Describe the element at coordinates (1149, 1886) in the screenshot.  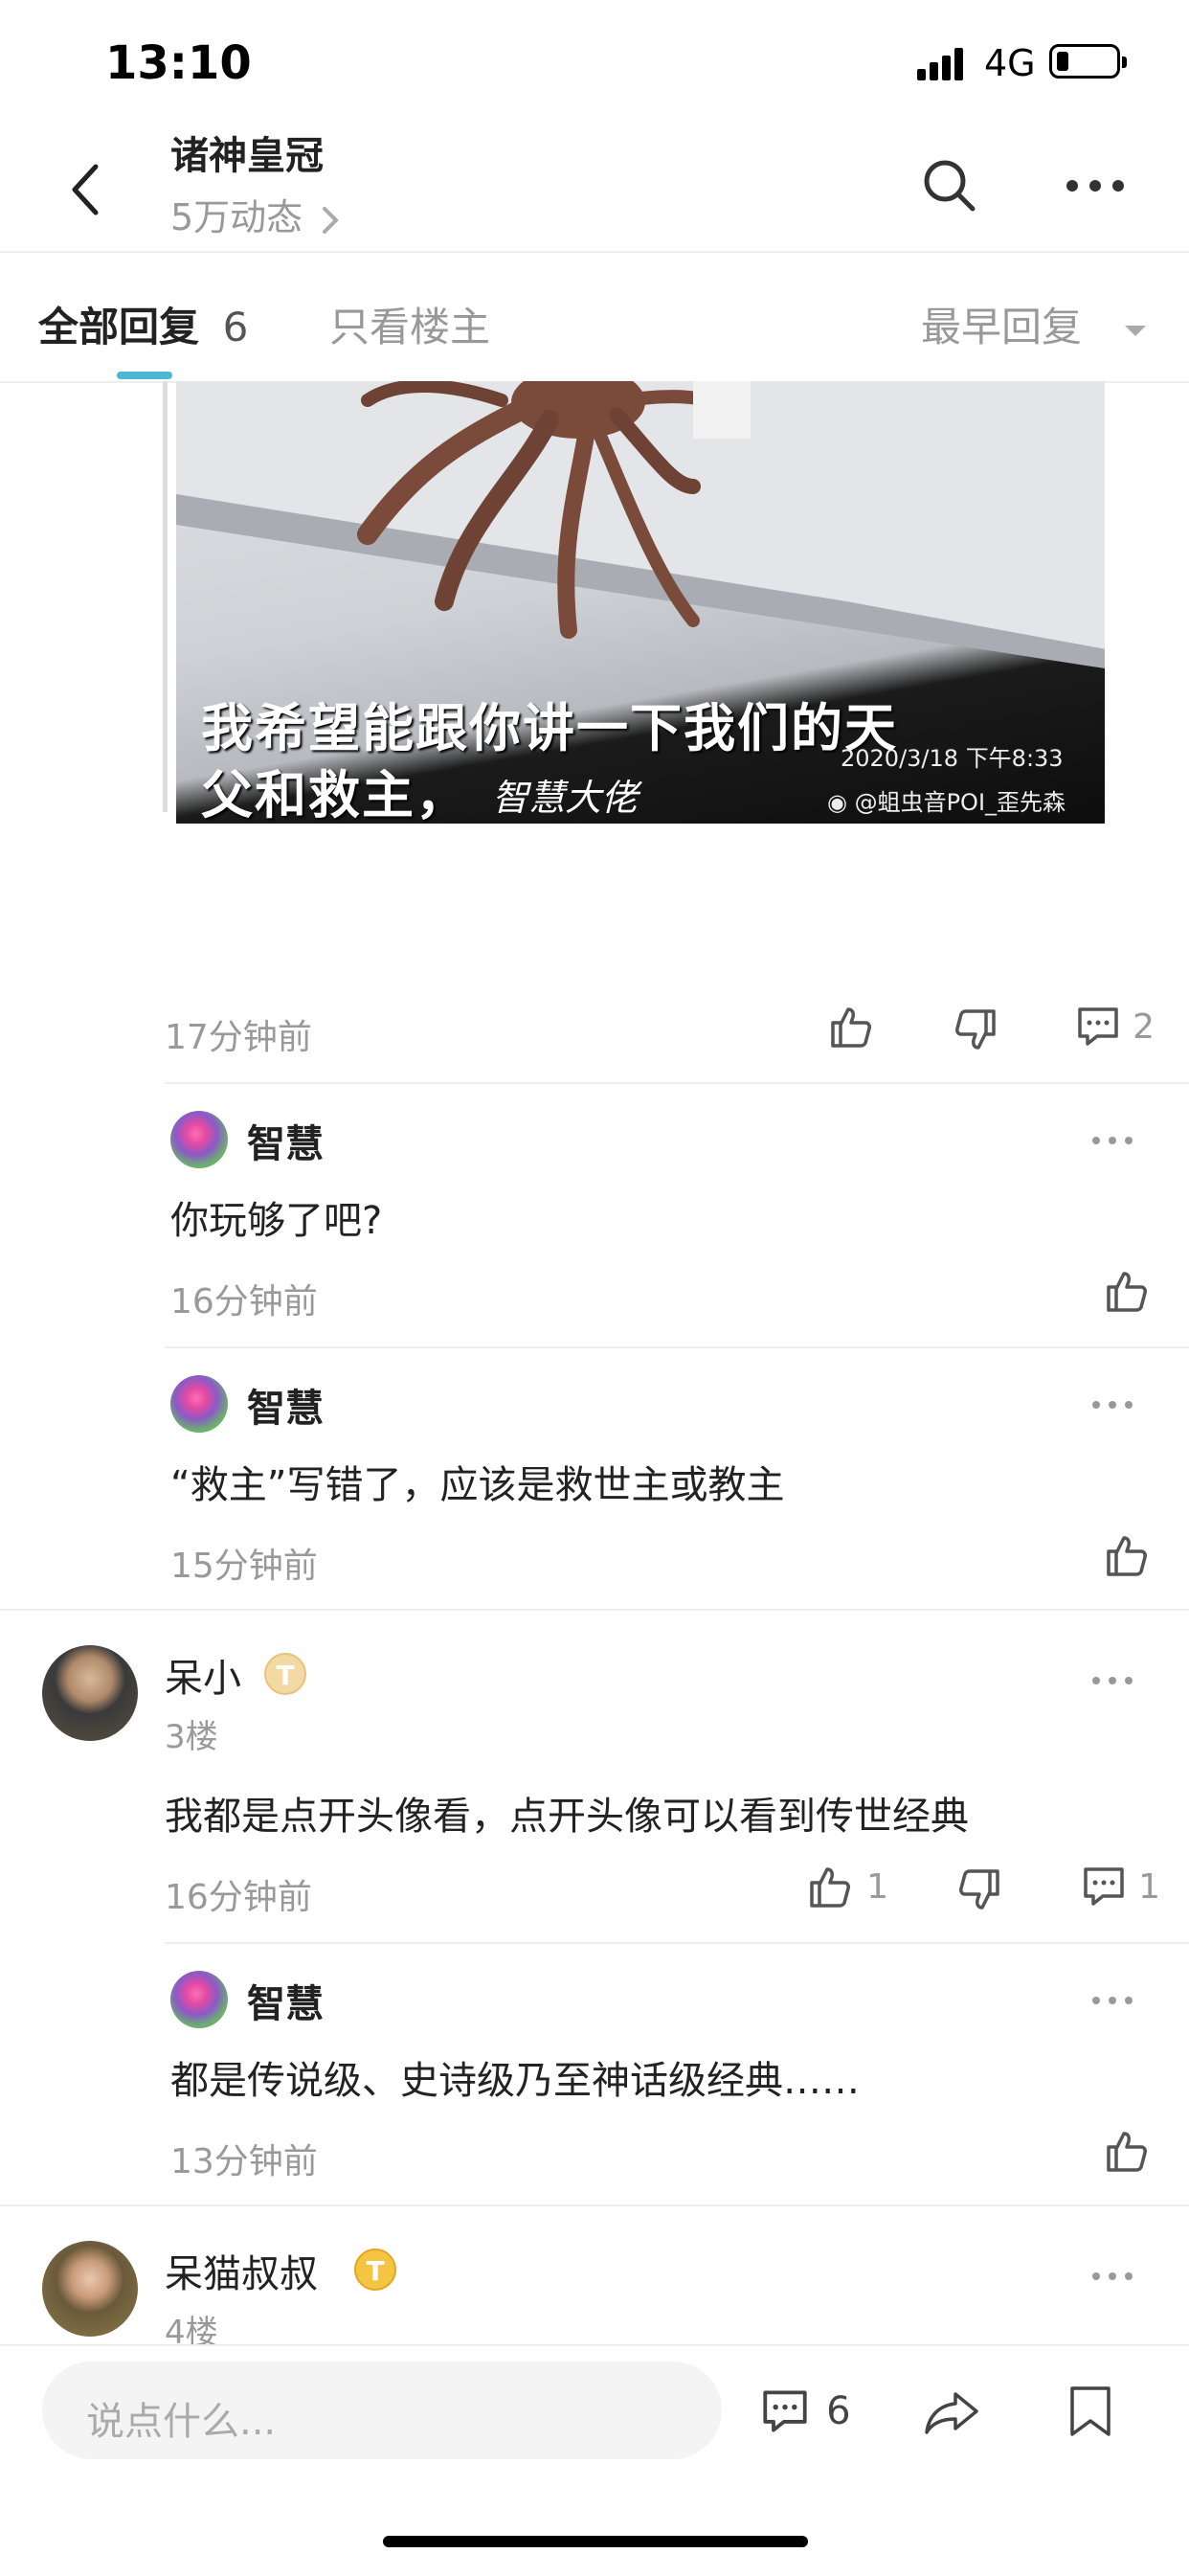
I see `comment-count: 1` at that location.